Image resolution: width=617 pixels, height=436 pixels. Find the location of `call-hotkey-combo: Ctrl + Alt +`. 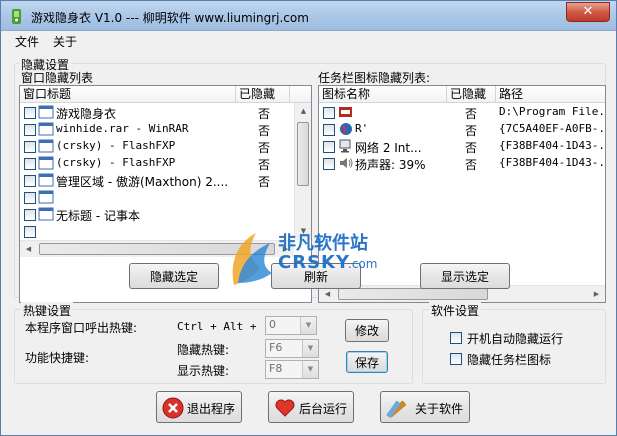

call-hotkey-combo: Ctrl + Alt + is located at coordinates (217, 326).